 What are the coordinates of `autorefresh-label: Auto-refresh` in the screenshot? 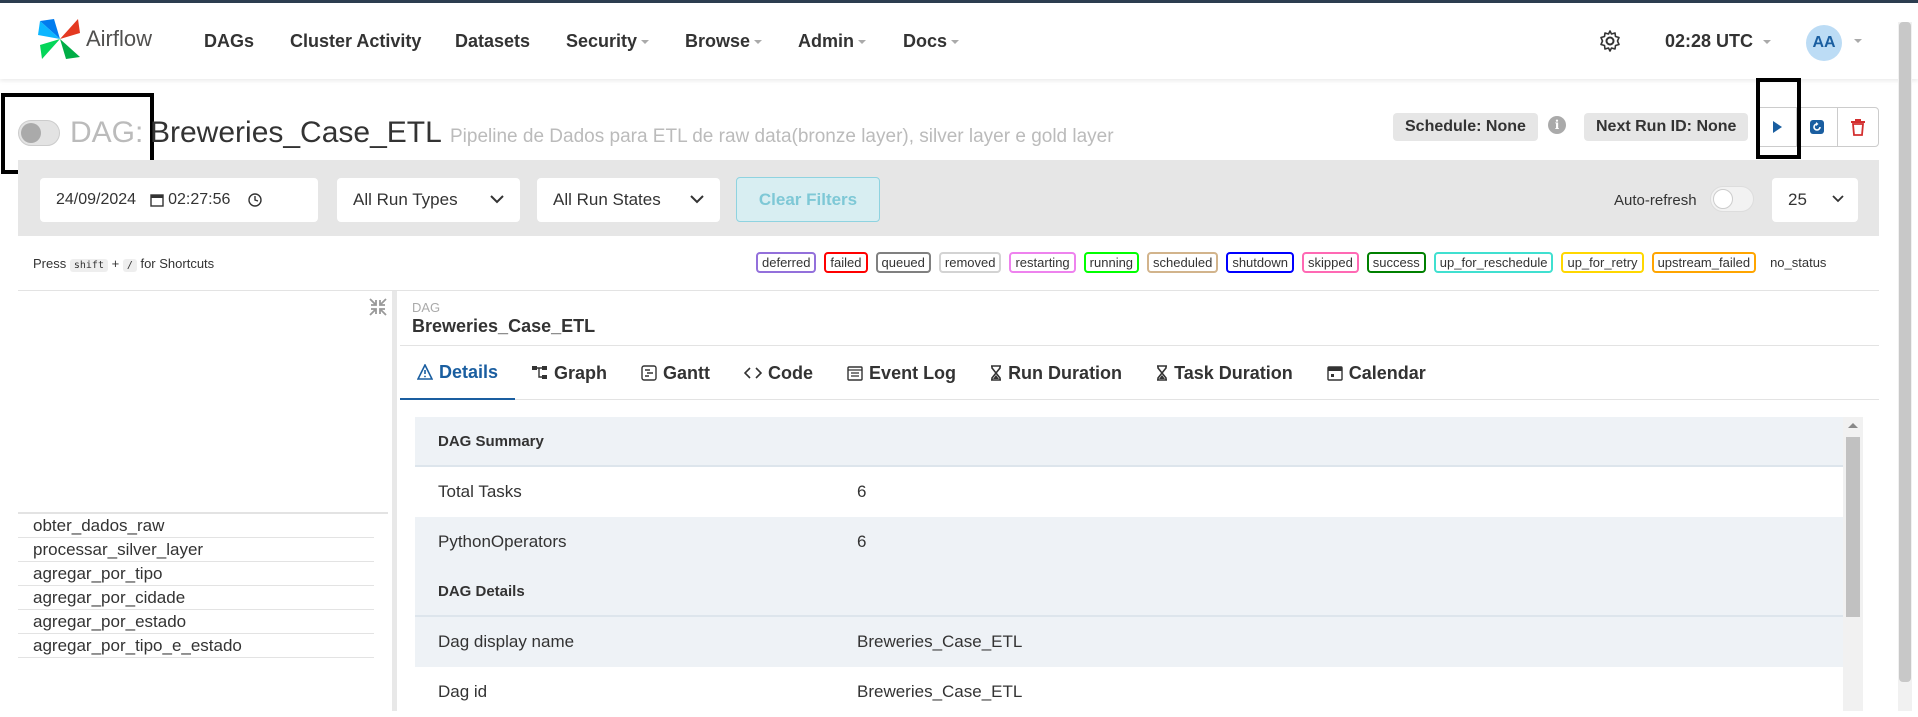 It's located at (1655, 200).